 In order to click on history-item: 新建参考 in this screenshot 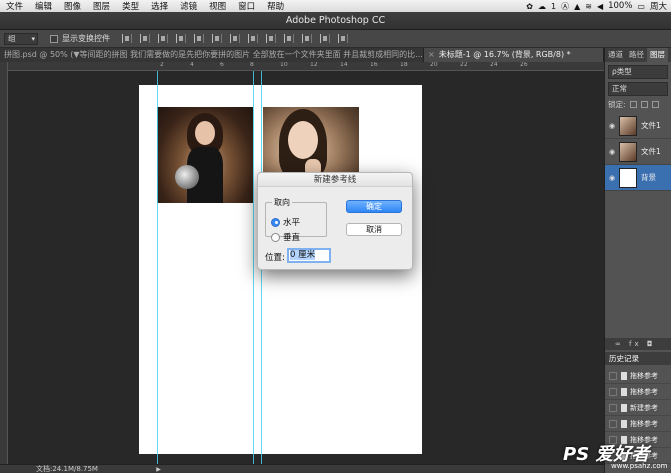, I will do `click(638, 408)`.